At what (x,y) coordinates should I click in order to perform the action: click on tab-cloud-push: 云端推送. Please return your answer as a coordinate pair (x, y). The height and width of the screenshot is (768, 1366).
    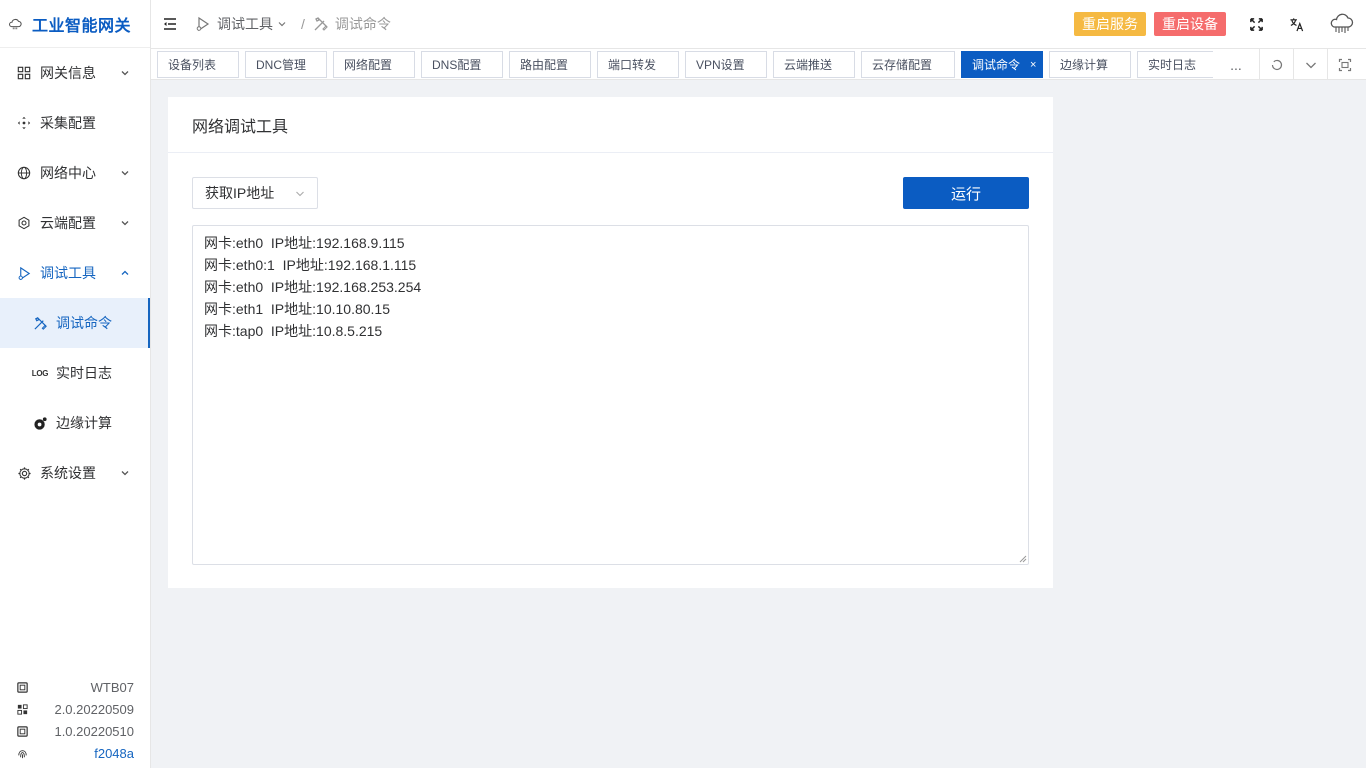
    Looking at the image, I should click on (814, 64).